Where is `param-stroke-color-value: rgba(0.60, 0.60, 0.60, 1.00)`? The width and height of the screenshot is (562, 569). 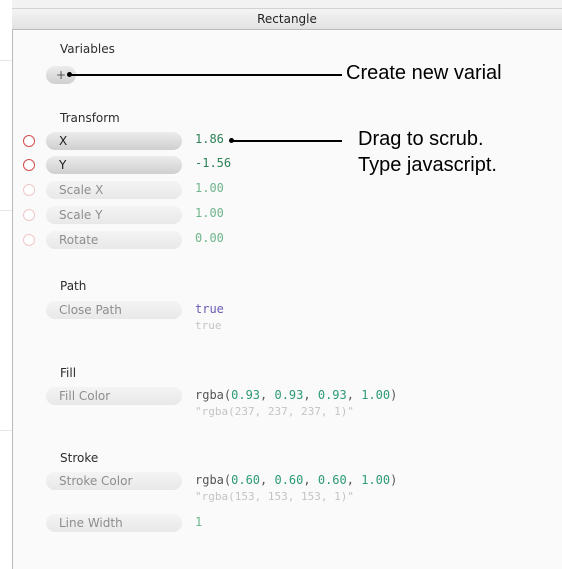
param-stroke-color-value: rgba(0.60, 0.60, 0.60, 1.00) is located at coordinates (296, 480).